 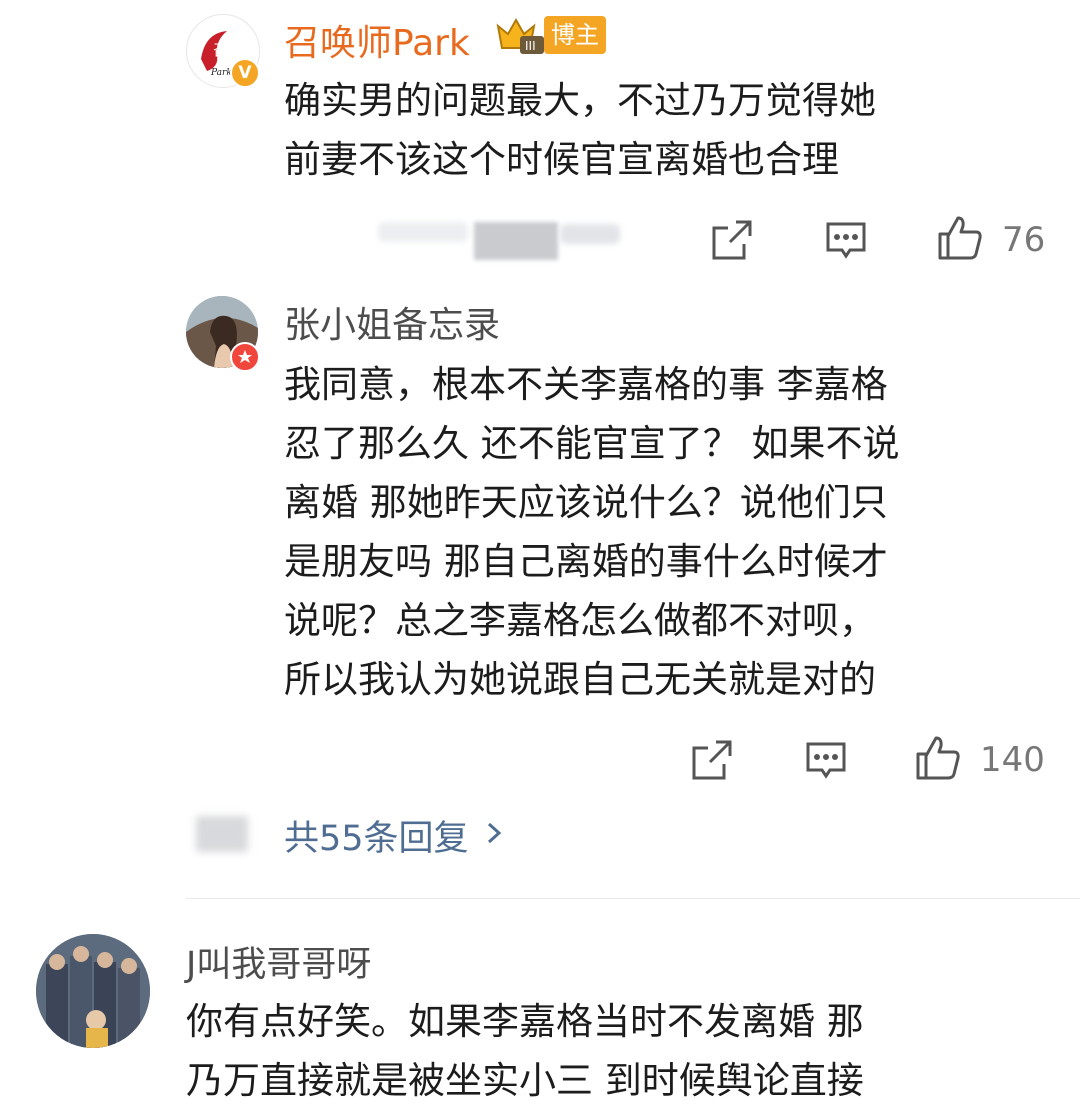 I want to click on chevron-right-icon, so click(x=494, y=835).